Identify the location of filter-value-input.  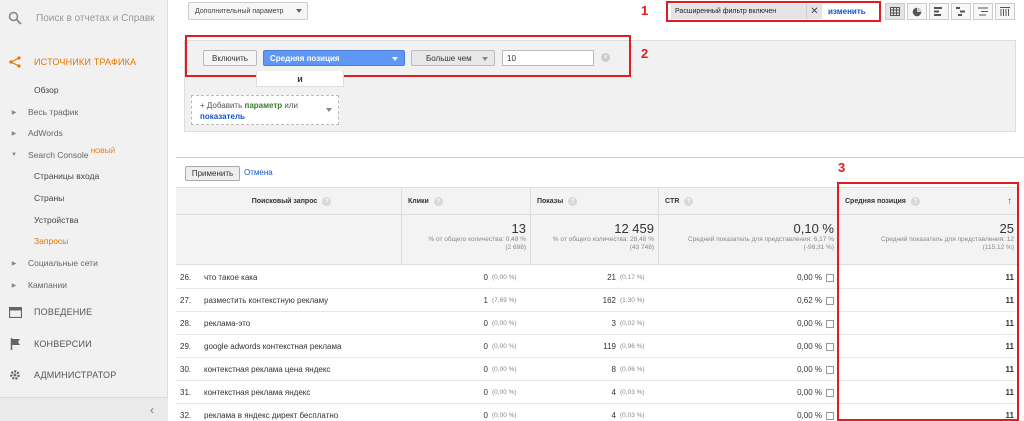
(548, 58).